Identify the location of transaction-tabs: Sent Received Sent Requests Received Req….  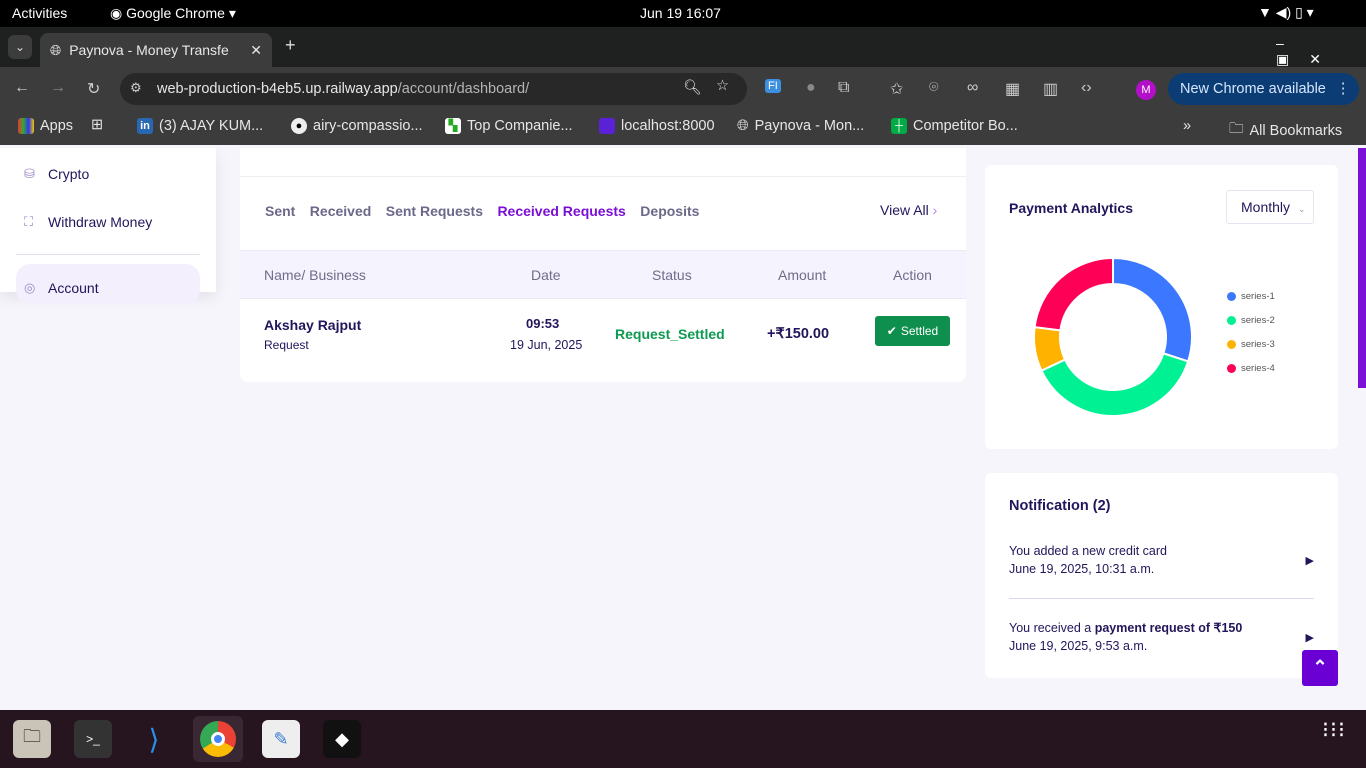
(487, 212).